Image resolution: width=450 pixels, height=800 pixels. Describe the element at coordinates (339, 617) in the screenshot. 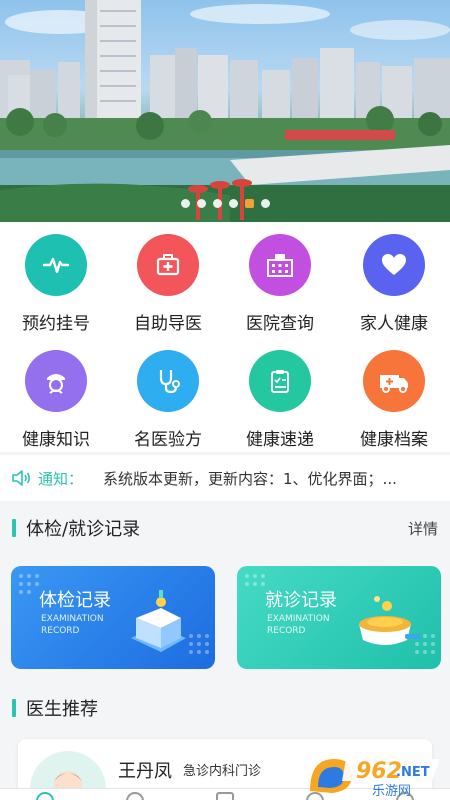

I see `visit-record-card: 就诊记录 EXAMINATION RECORD` at that location.